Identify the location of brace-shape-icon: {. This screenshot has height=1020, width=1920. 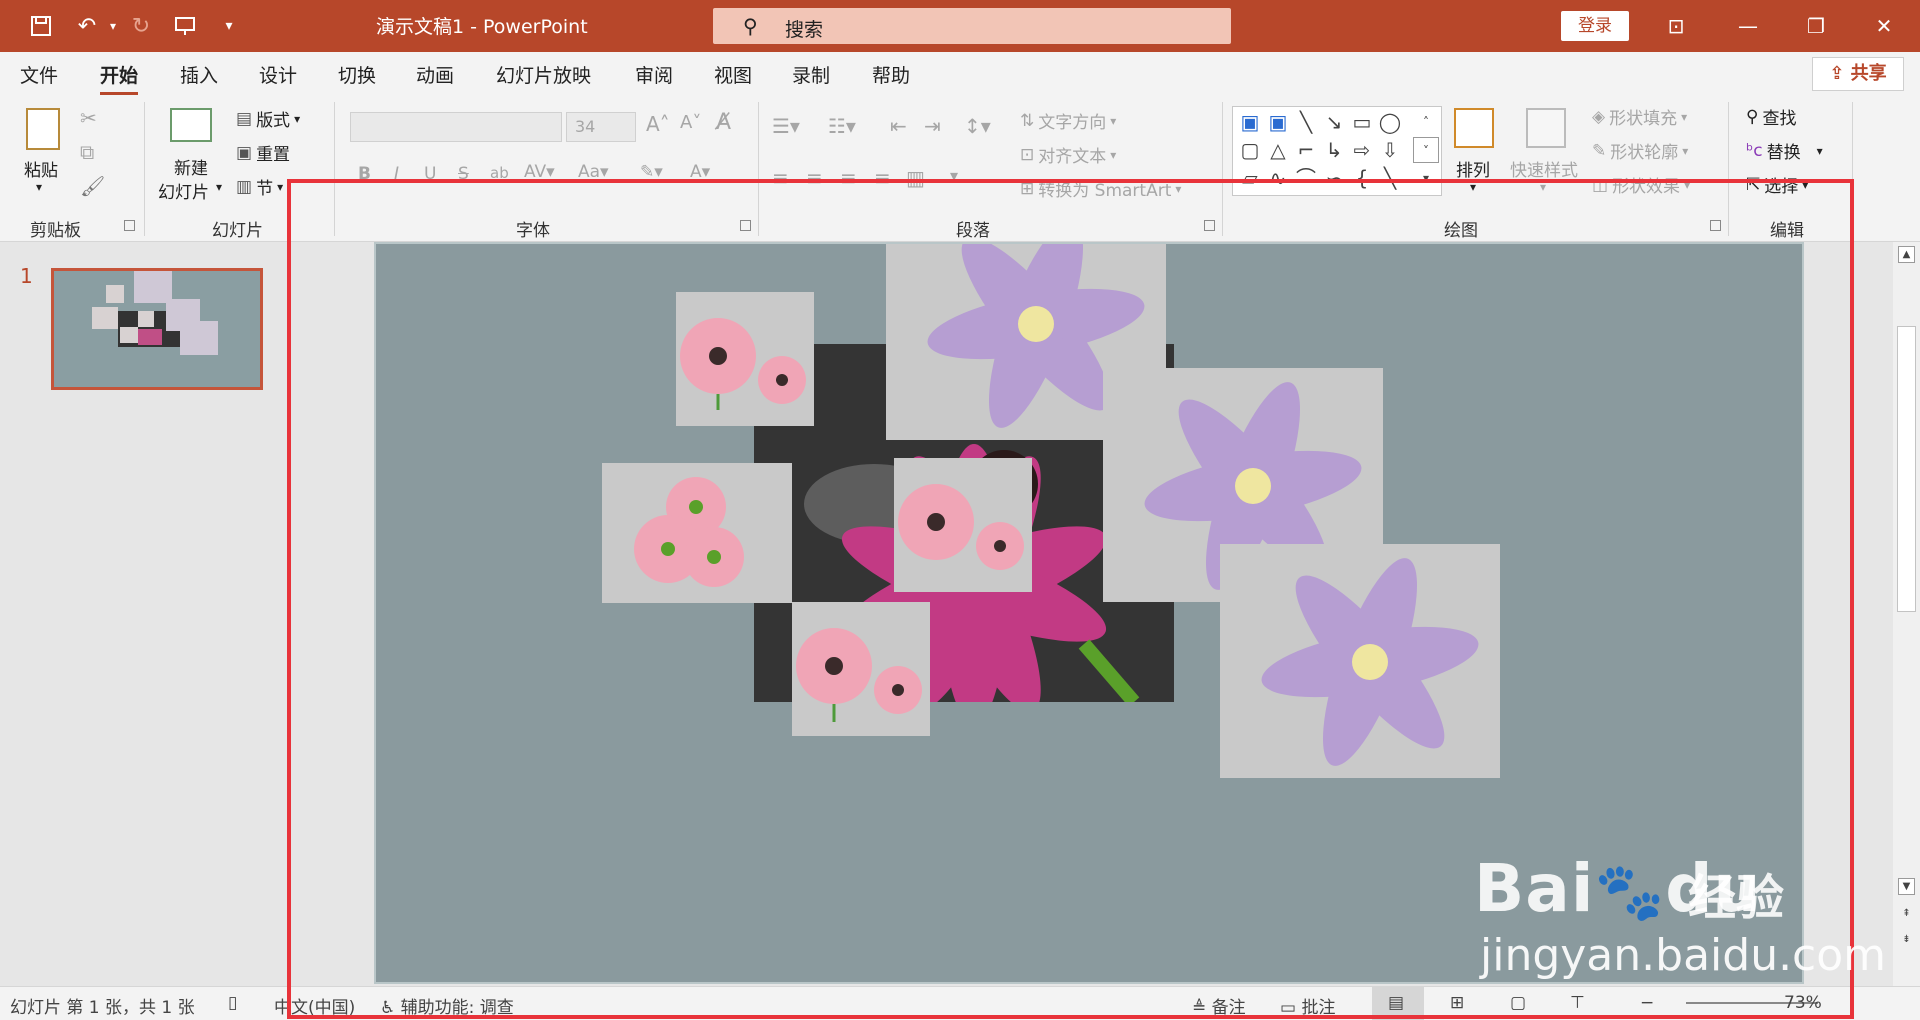
(1362, 178).